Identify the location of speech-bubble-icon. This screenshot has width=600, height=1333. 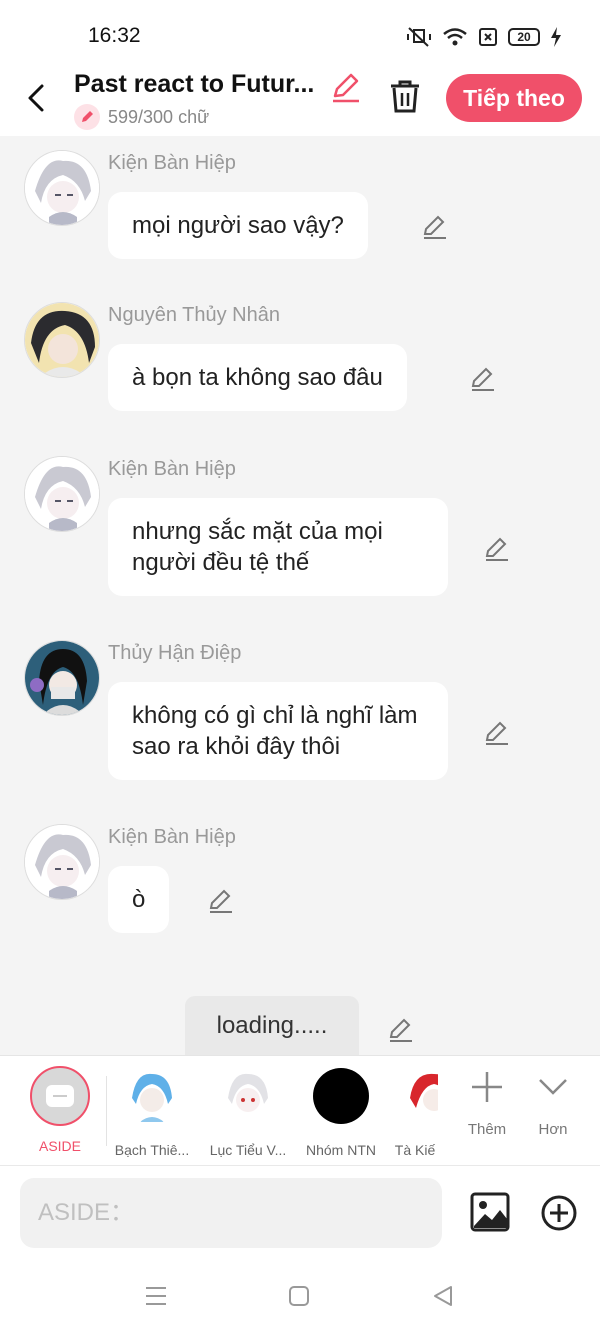
(60, 1096).